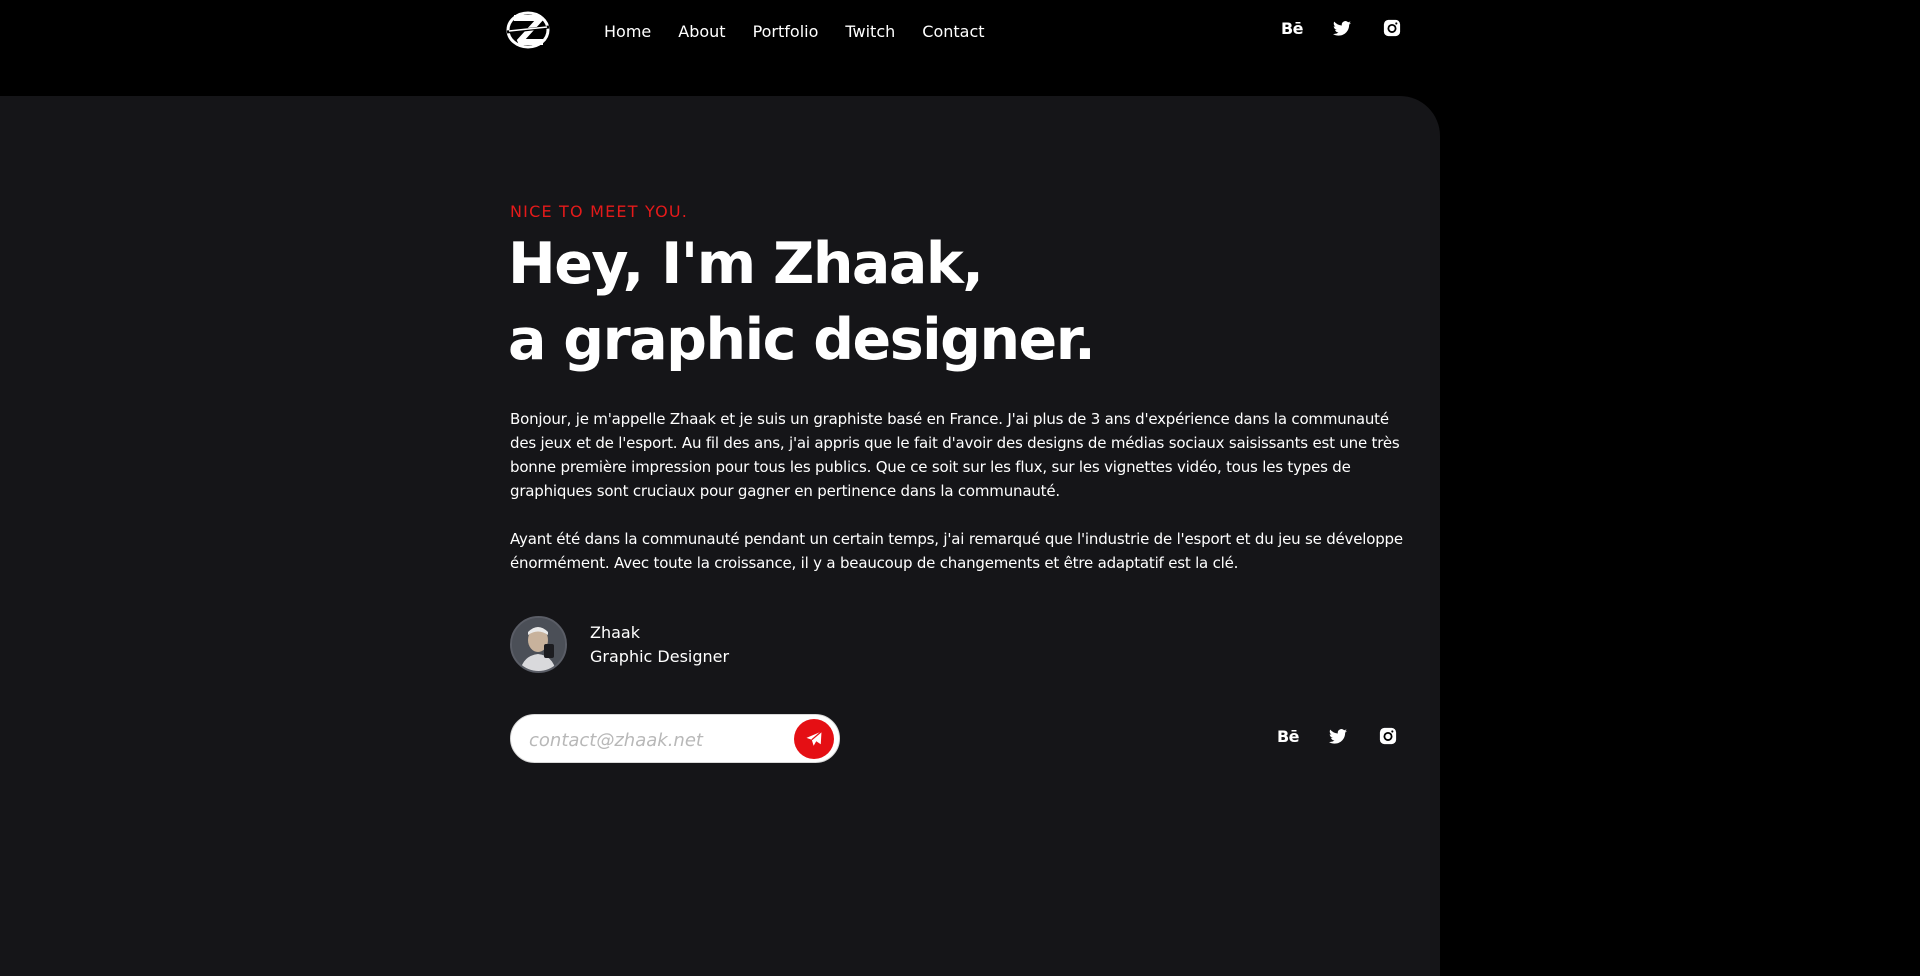  Describe the element at coordinates (538, 644) in the screenshot. I see `avatar` at that location.